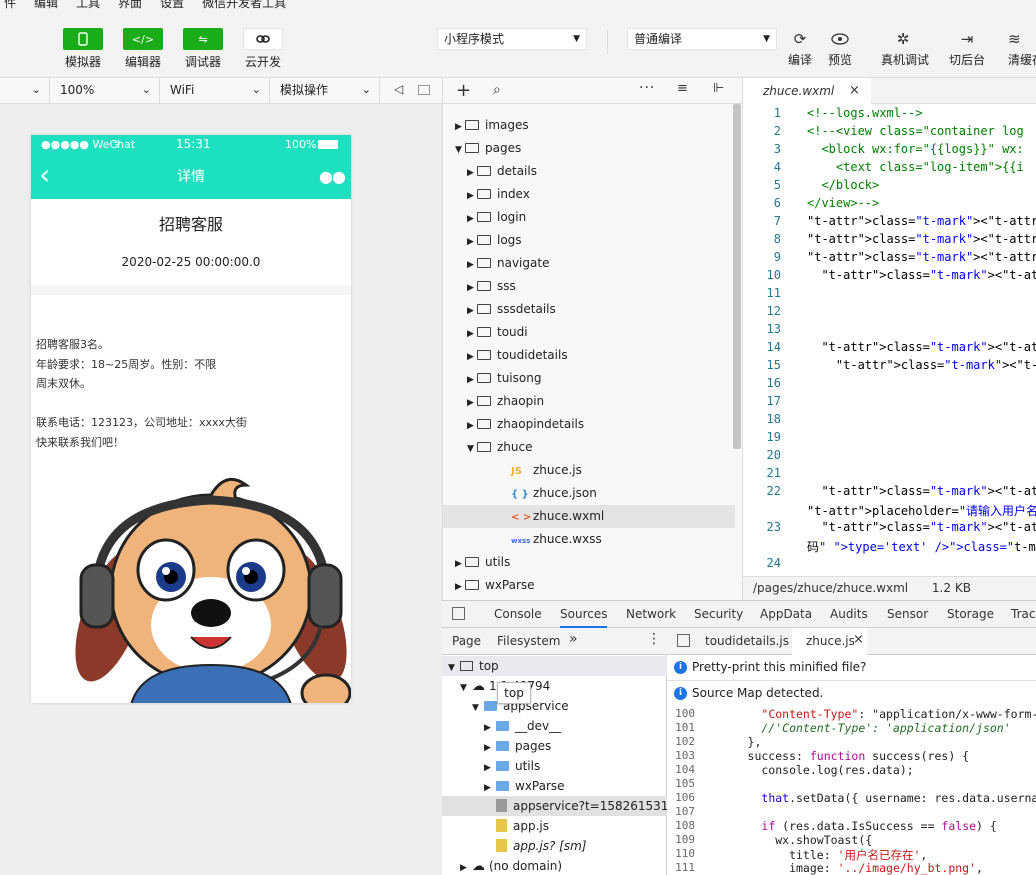 This screenshot has height=875, width=1036. What do you see at coordinates (554, 826) in the screenshot?
I see `sources-tree-item: app.js` at bounding box center [554, 826].